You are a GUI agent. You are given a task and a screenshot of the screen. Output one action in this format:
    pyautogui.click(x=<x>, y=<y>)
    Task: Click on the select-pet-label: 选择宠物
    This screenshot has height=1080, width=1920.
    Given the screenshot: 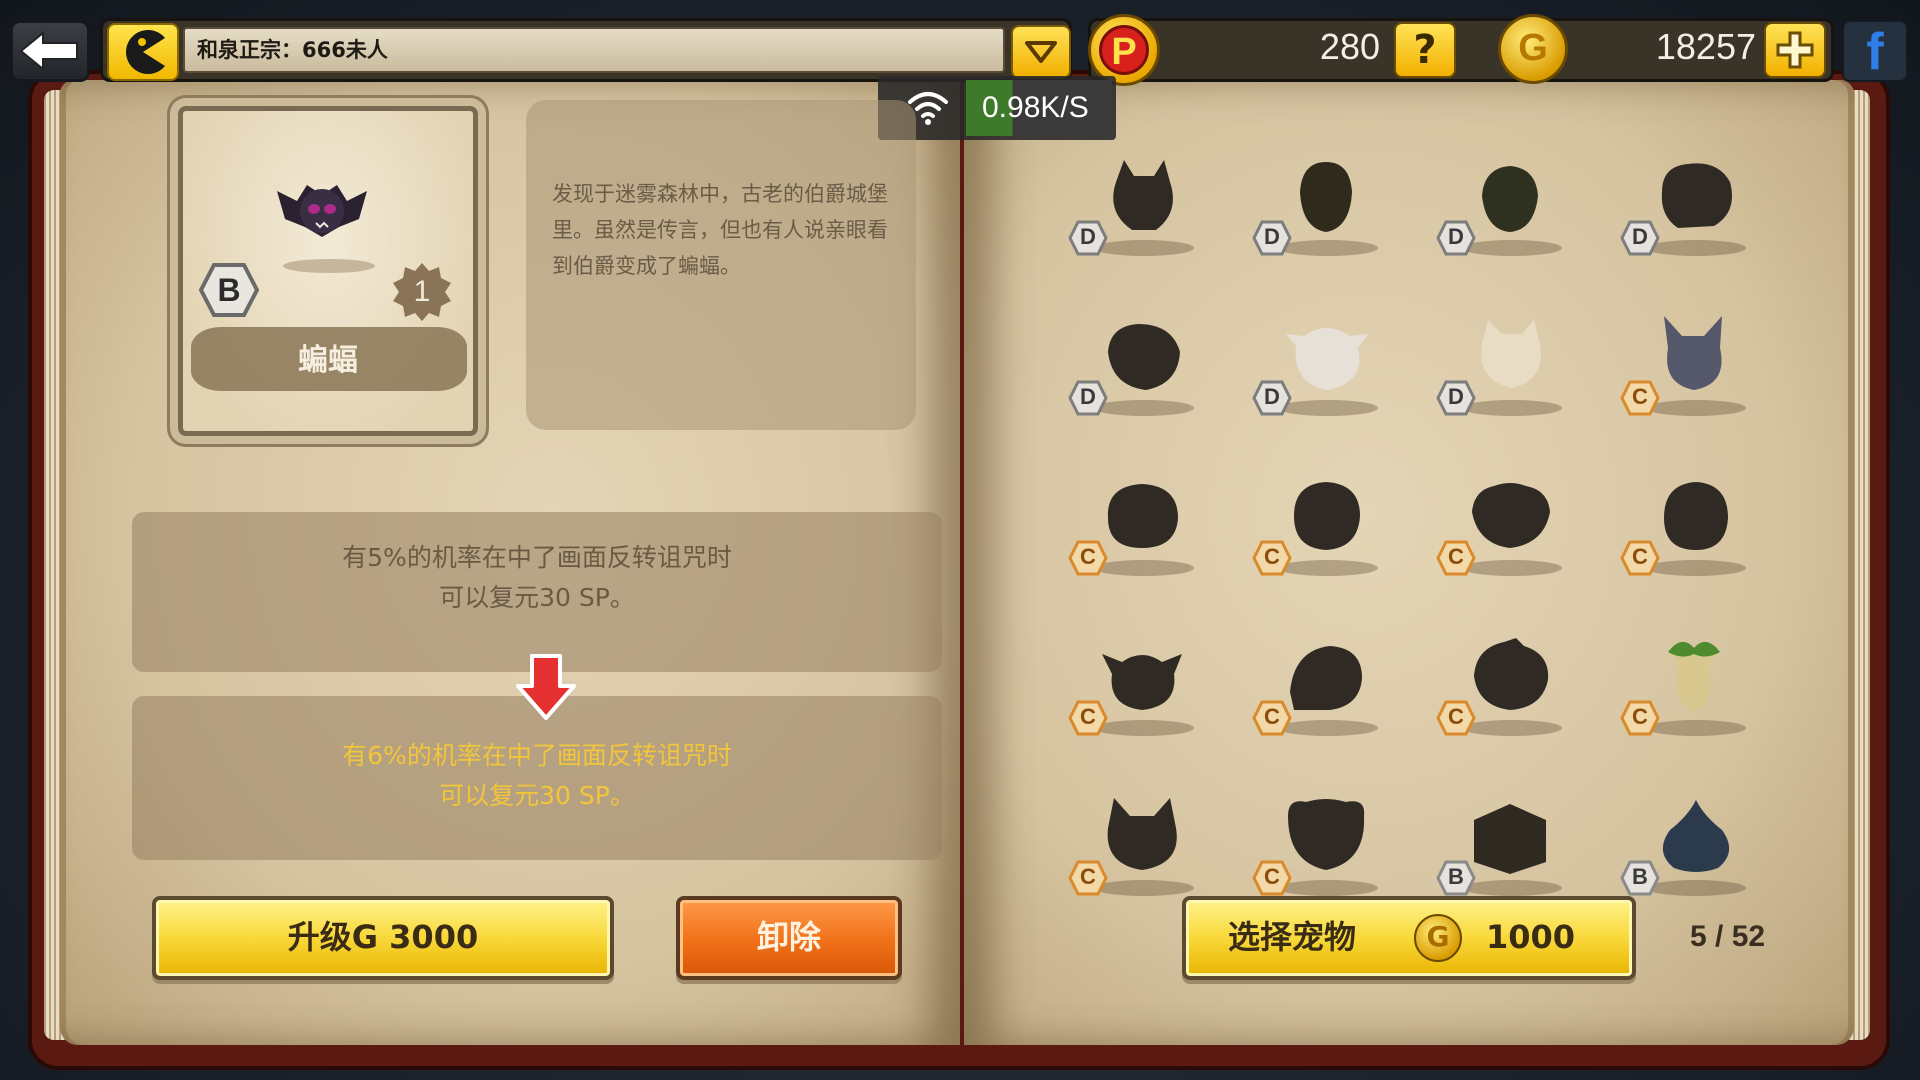 What is the action you would take?
    pyautogui.click(x=1292, y=937)
    